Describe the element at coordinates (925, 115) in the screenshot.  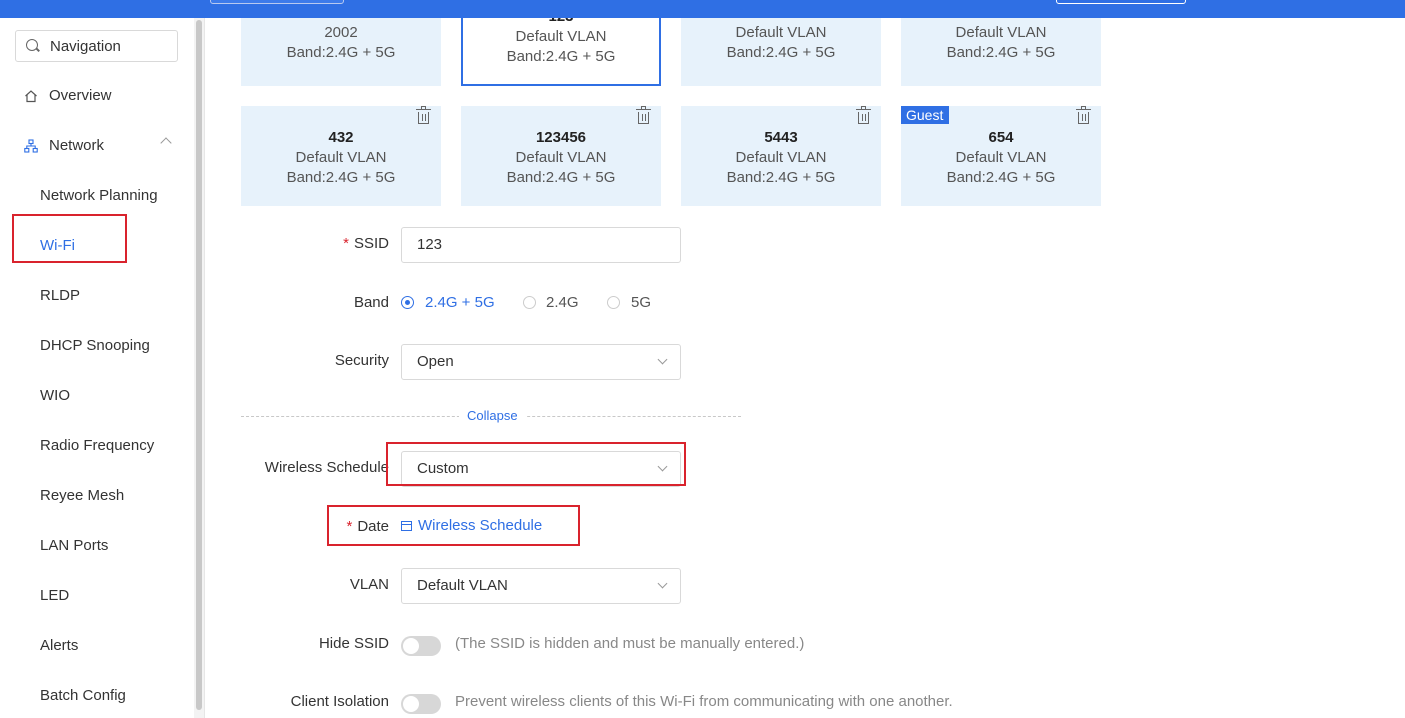
I see `guest-badge: Guest` at that location.